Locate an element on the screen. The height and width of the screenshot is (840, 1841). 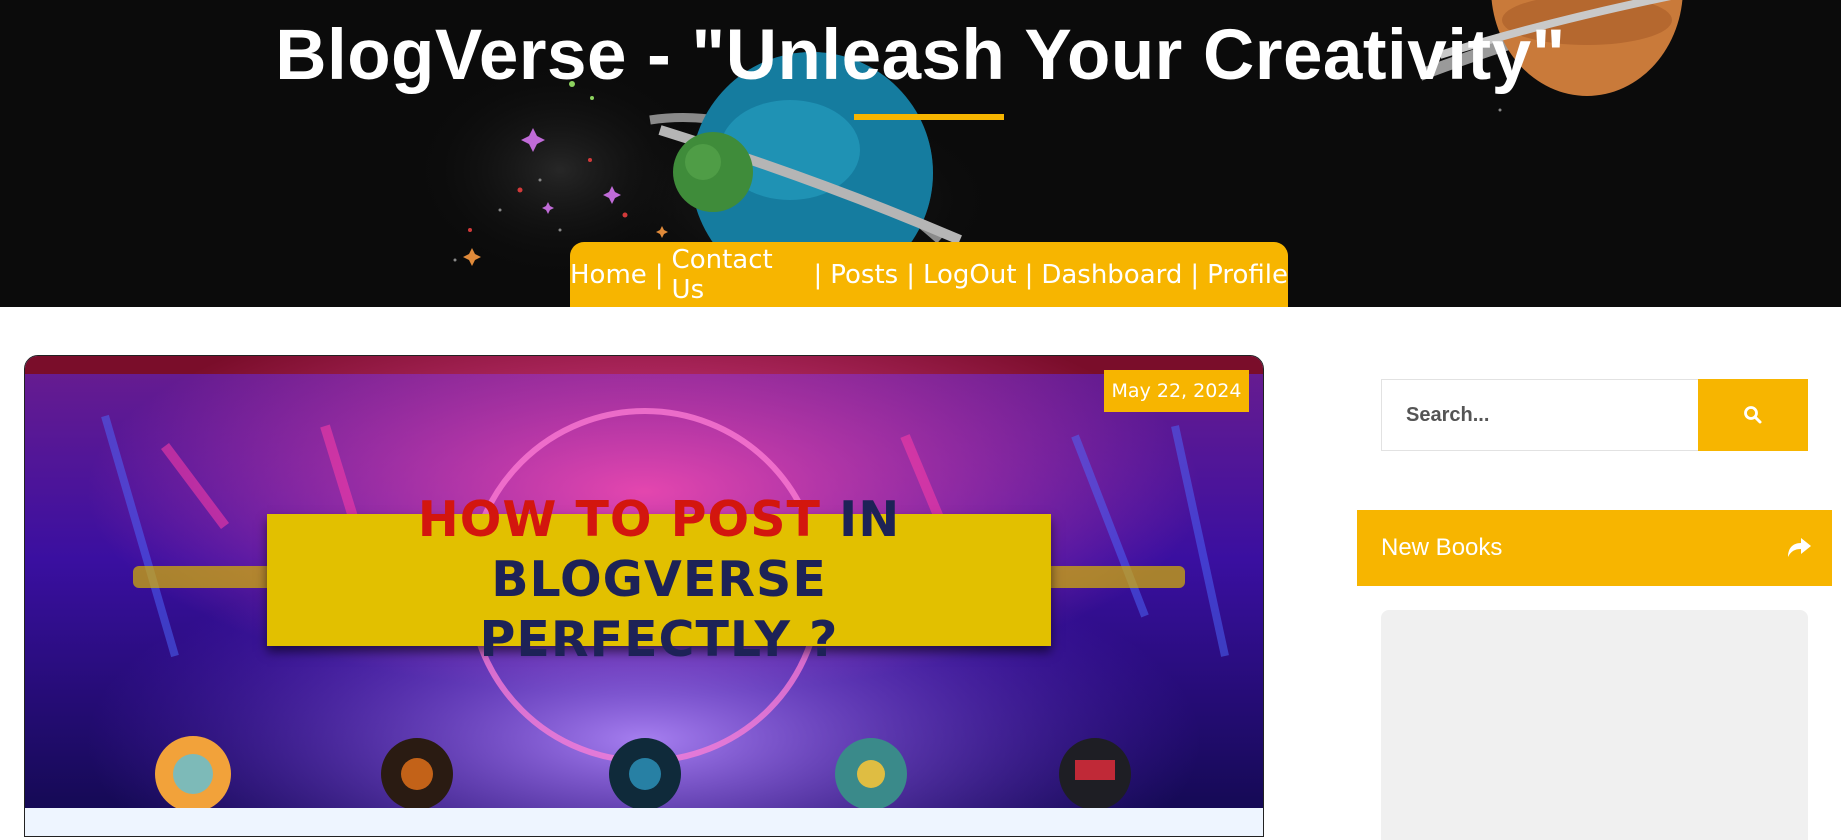
thumbnail-title-banner: HOW TO POST IN BLOGVERSE PERFECTLY ? is located at coordinates (659, 579).